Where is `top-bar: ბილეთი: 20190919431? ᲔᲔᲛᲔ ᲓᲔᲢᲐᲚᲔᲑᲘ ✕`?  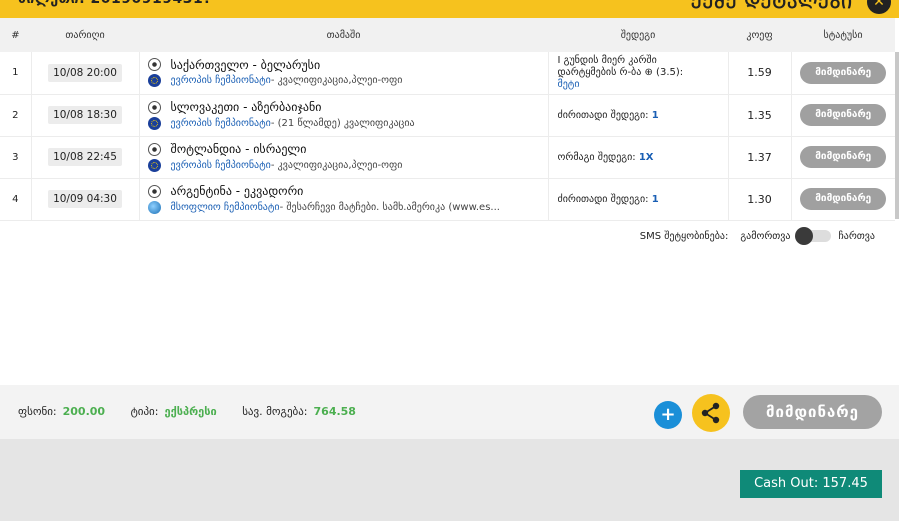
top-bar: ბილეთი: 20190919431? ᲔᲔᲛᲔ ᲓᲔᲢᲐᲚᲔᲑᲘ ✕ is located at coordinates (449, 9).